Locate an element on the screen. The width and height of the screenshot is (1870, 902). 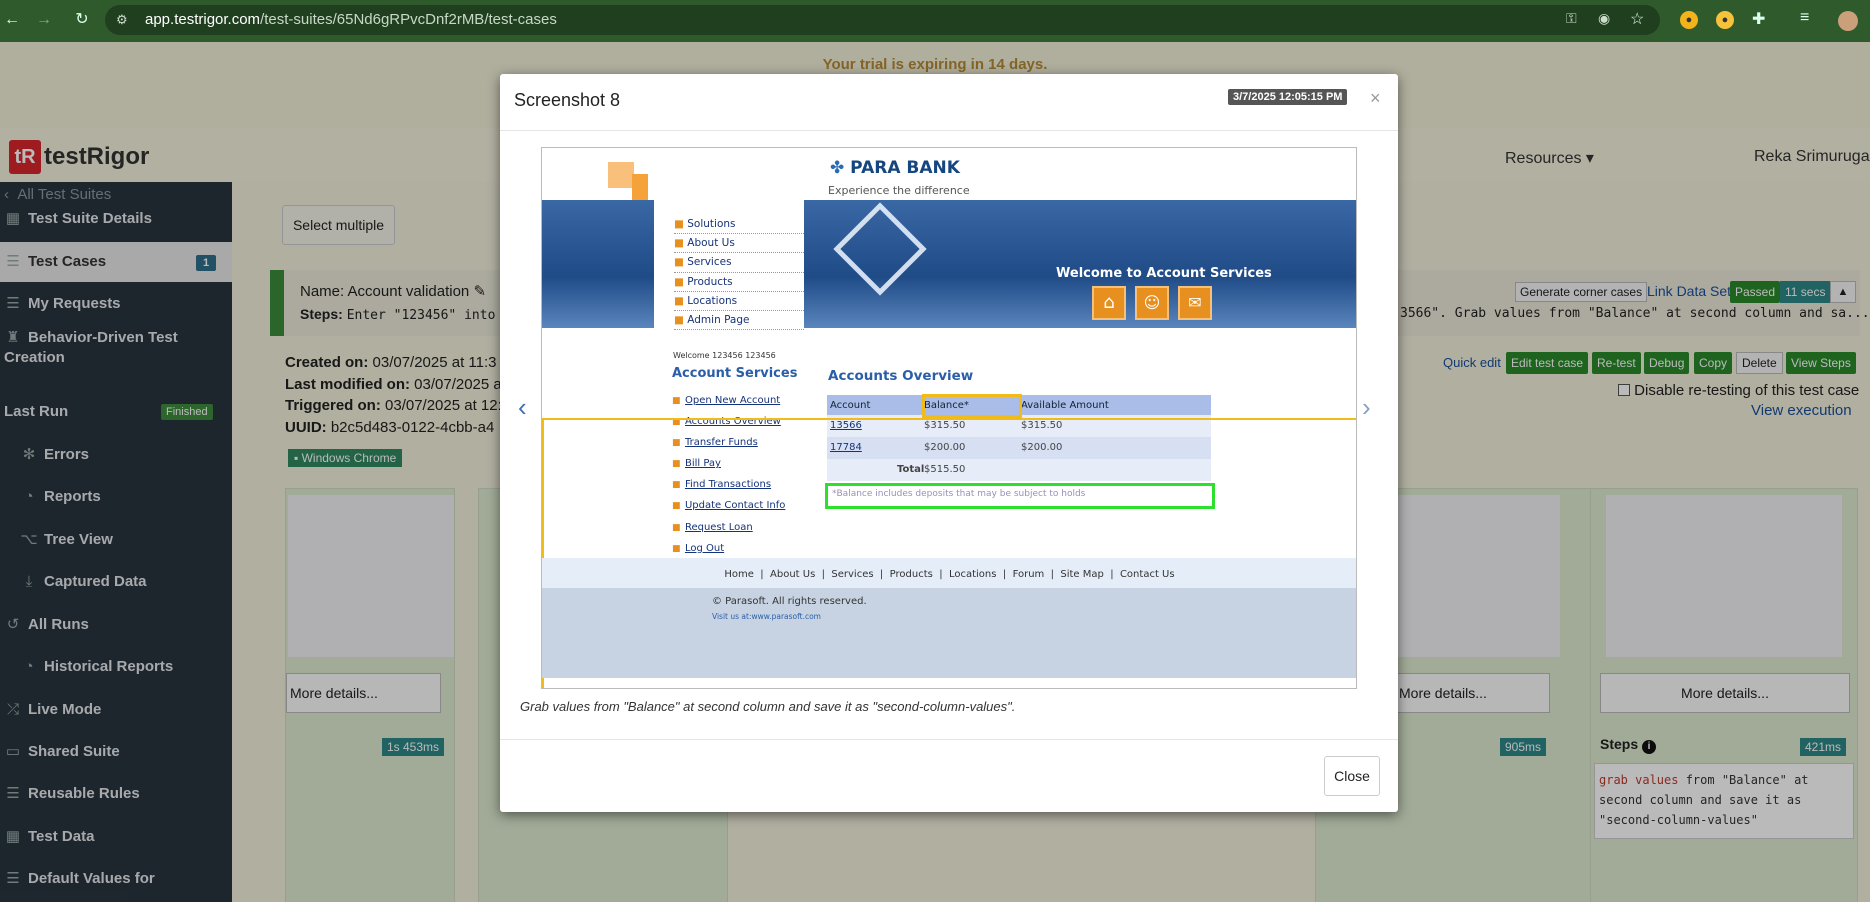
back-arrow-icon: ← is located at coordinates (12, 20).